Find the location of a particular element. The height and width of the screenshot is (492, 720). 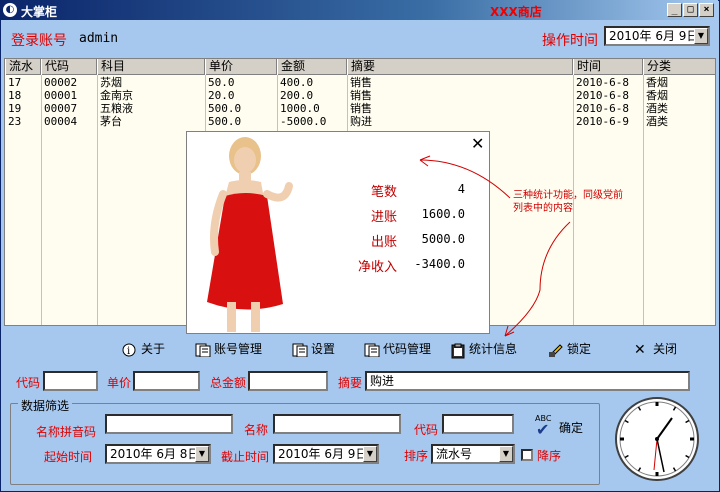

model-photo is located at coordinates (250, 234).